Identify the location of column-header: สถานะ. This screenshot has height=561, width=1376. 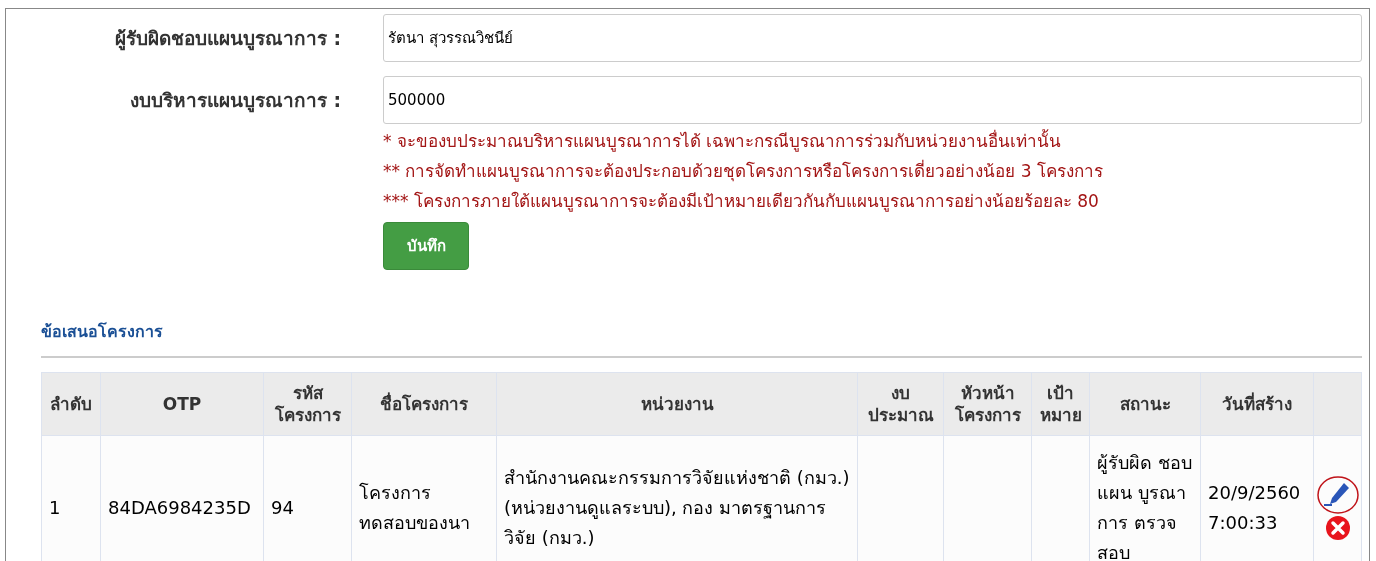
(1145, 404).